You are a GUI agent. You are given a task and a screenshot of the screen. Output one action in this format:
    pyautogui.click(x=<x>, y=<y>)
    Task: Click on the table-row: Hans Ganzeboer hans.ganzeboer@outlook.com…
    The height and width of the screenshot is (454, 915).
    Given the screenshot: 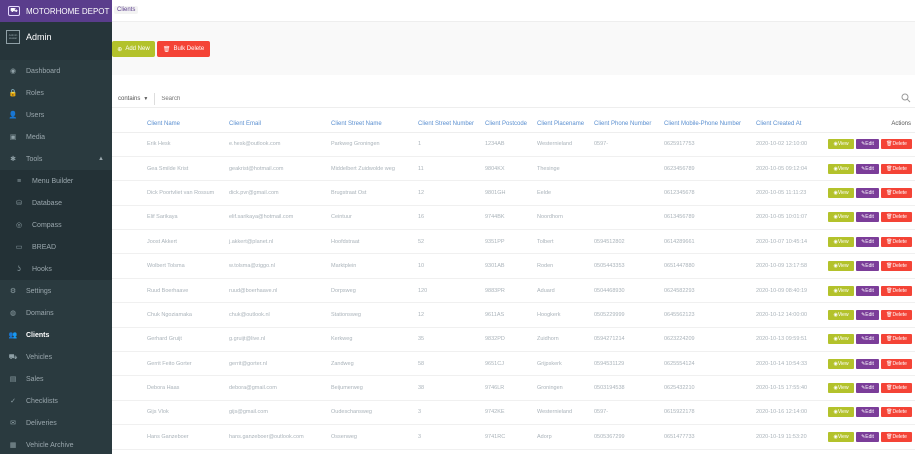 What is the action you would take?
    pyautogui.click(x=513, y=437)
    